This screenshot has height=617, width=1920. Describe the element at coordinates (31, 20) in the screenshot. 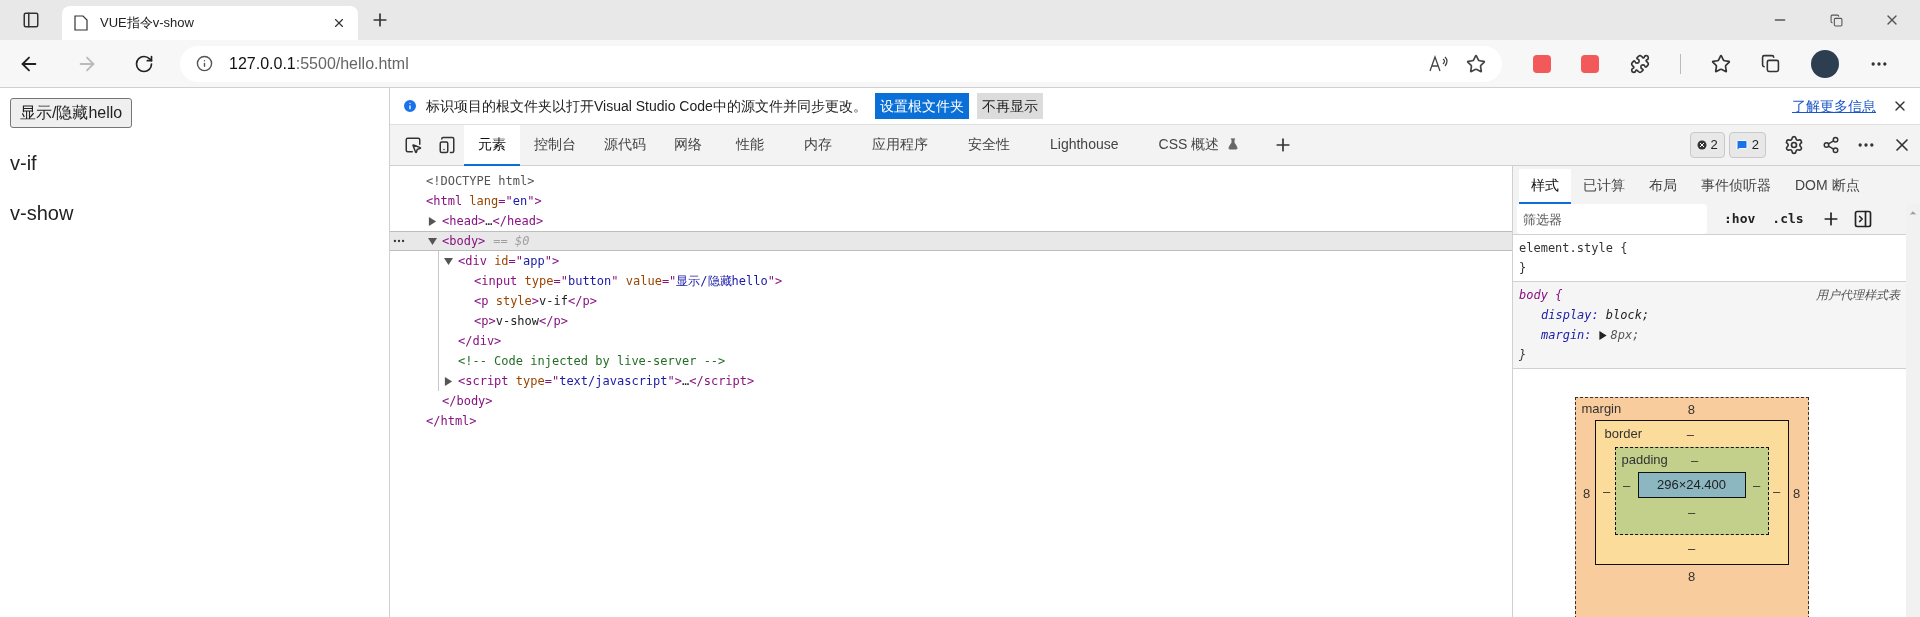

I see `tab-actions-icon` at that location.